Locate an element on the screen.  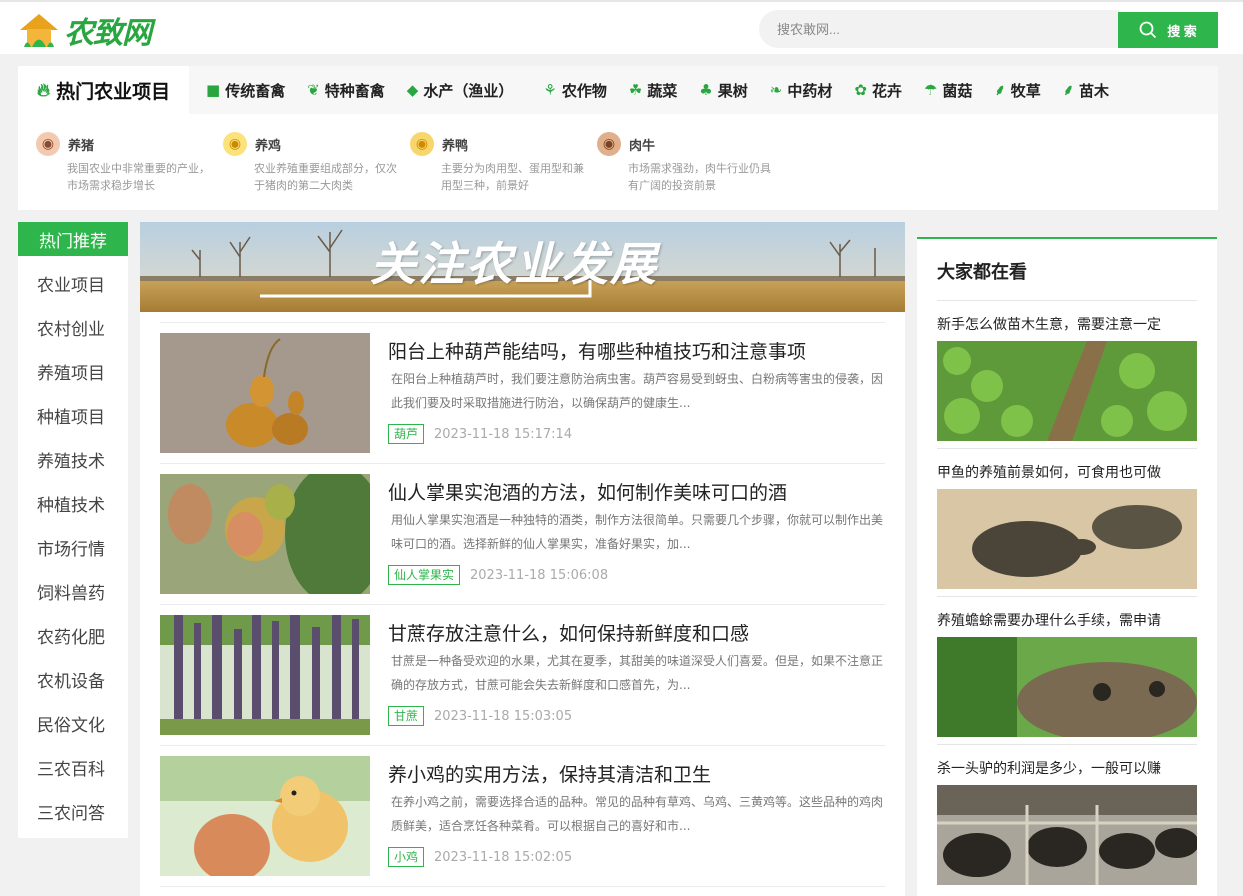
article-tag: 葫芦 is located at coordinates (406, 434).